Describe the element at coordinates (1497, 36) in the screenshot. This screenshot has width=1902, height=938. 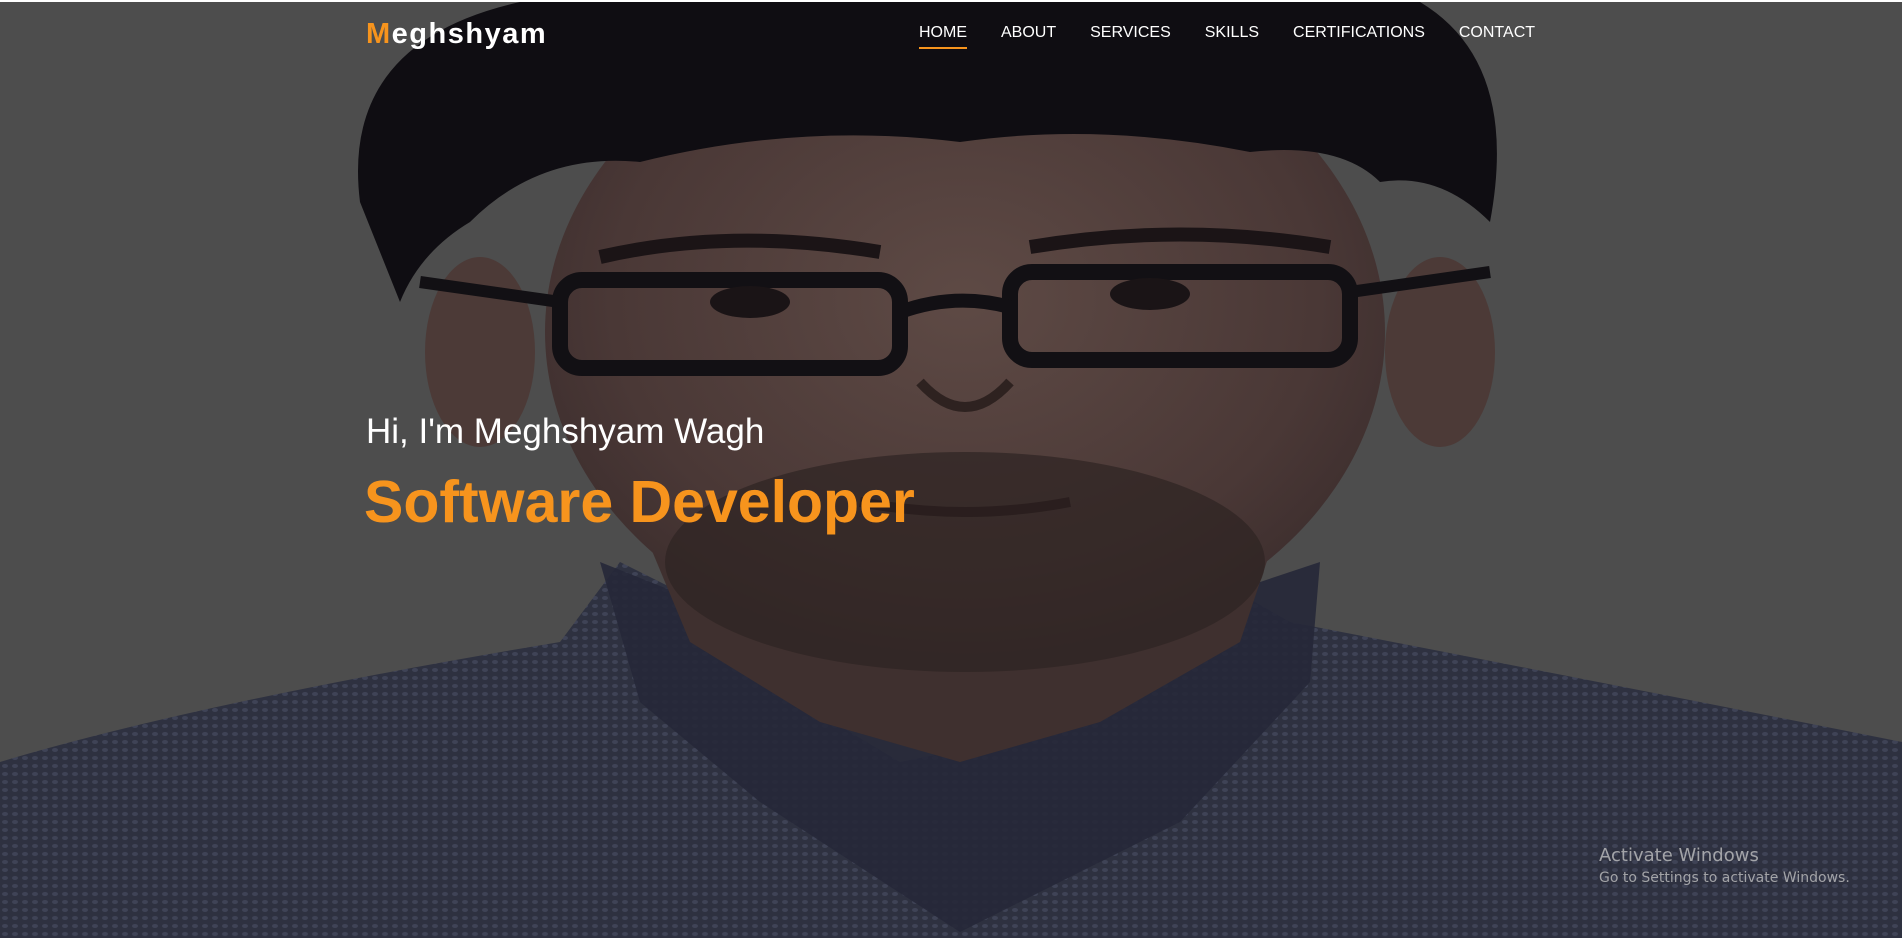
I see `nav-link-contact: CONTACT` at that location.